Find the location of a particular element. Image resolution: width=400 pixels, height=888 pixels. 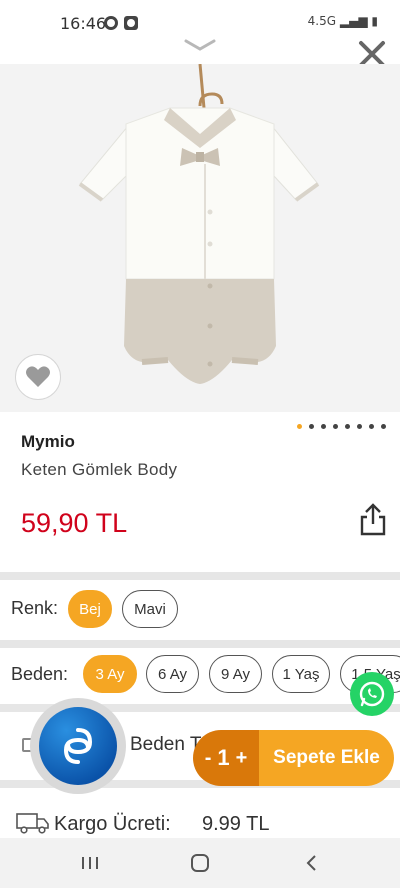

sheet-handle-icon is located at coordinates (200, 45).